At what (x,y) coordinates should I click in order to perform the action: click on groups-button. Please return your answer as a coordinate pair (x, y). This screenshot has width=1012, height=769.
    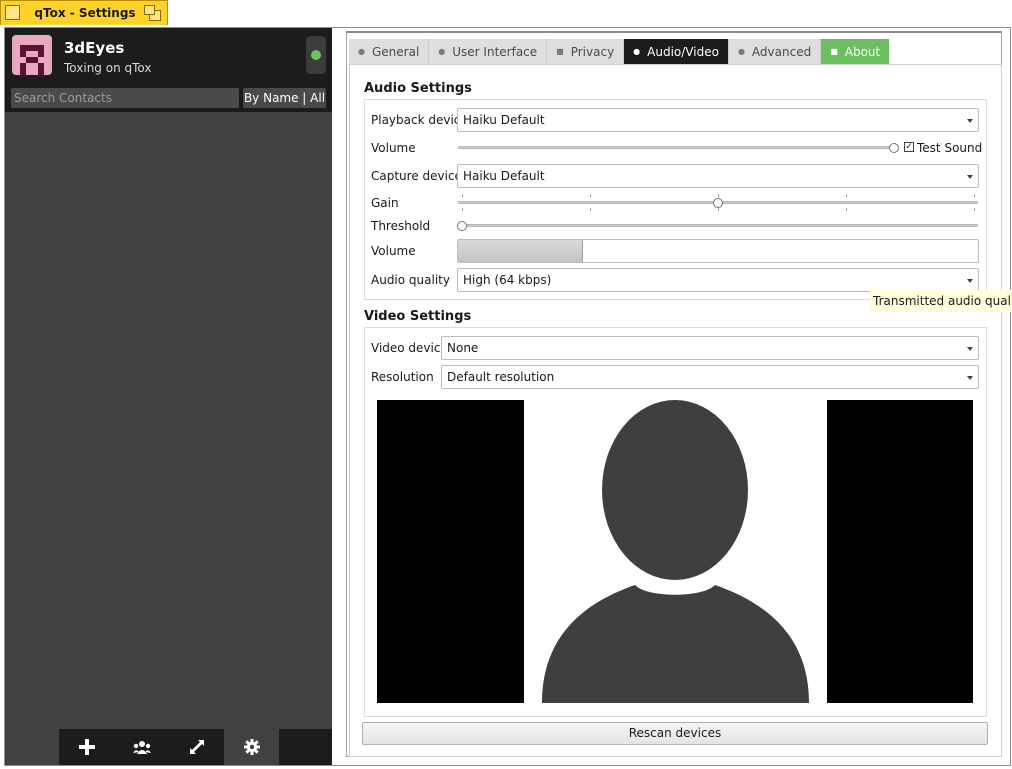
    Looking at the image, I should click on (141, 747).